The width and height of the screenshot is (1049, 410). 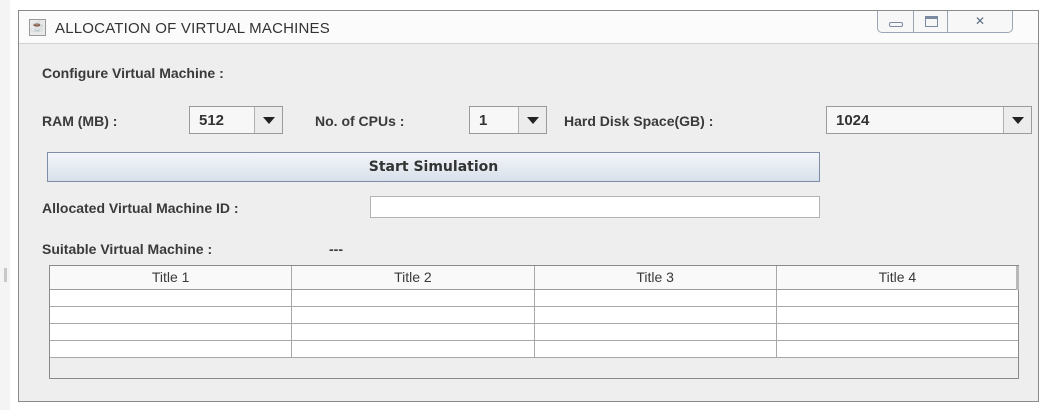 I want to click on disk-label: Hard Disk Space(GB) :, so click(x=639, y=121).